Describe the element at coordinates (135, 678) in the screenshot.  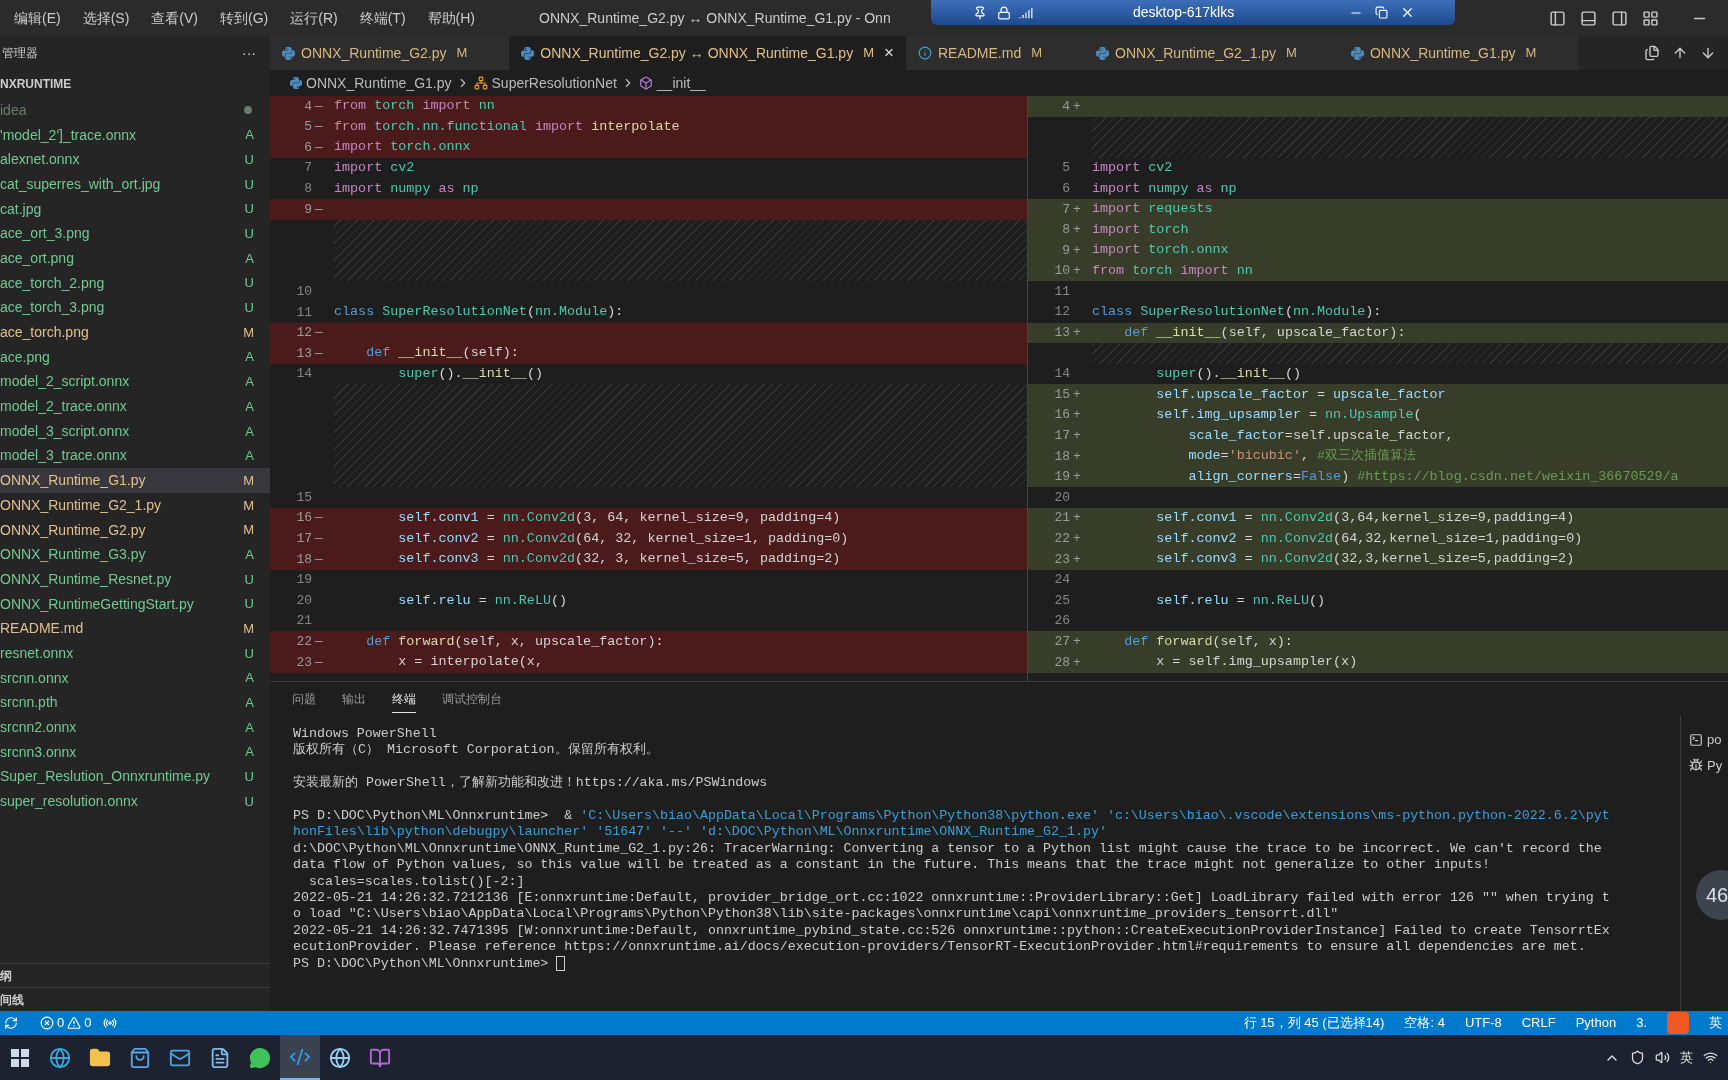
I see `file-item: srcnn.onnx A` at that location.